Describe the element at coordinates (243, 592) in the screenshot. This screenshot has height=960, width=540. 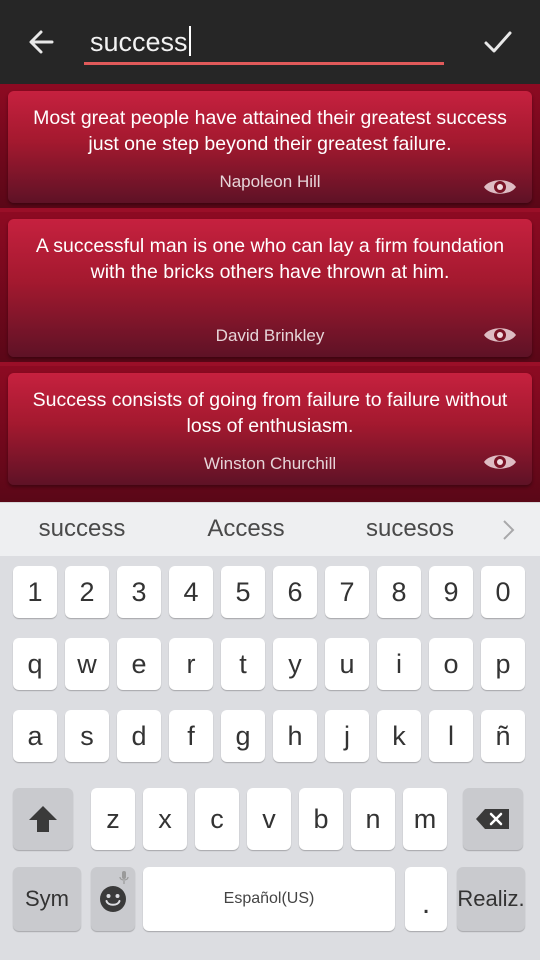
I see `key-5: 5` at that location.